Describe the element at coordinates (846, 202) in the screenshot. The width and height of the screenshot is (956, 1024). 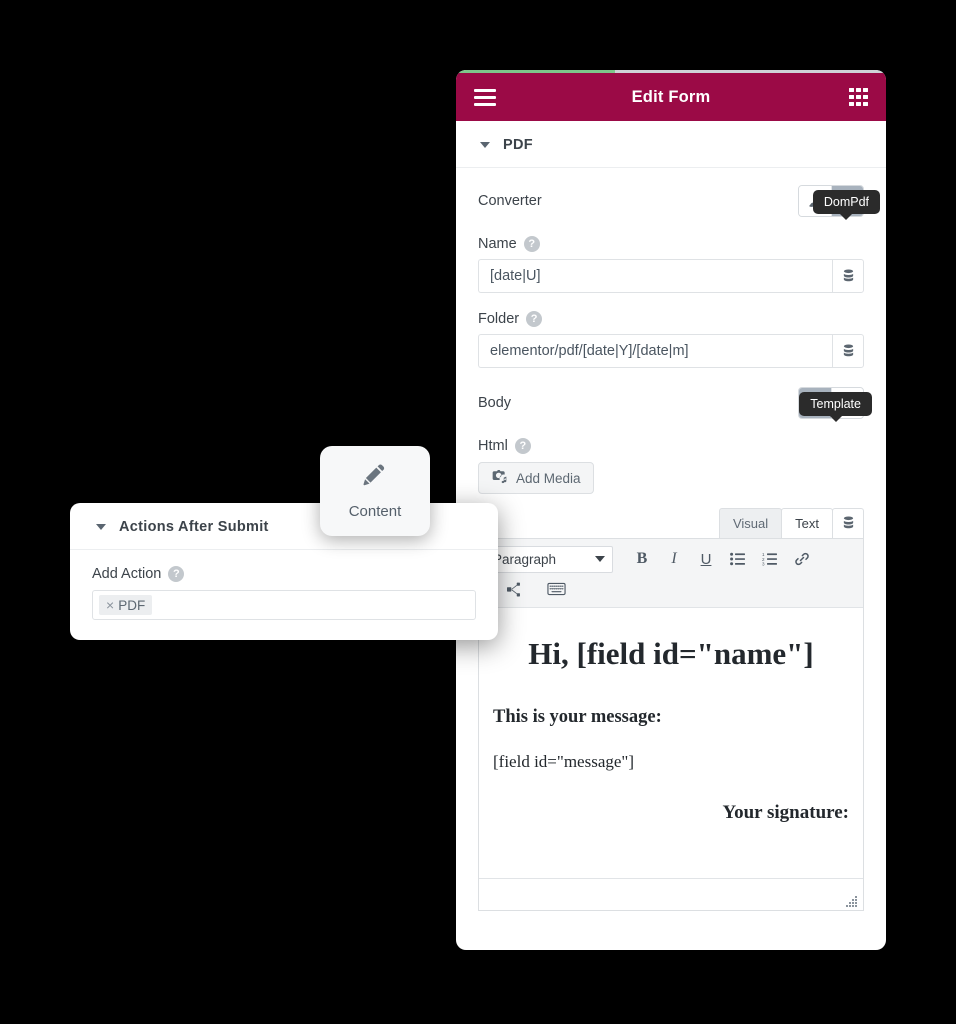
I see `tooltip-dompdf: DomPdf` at that location.